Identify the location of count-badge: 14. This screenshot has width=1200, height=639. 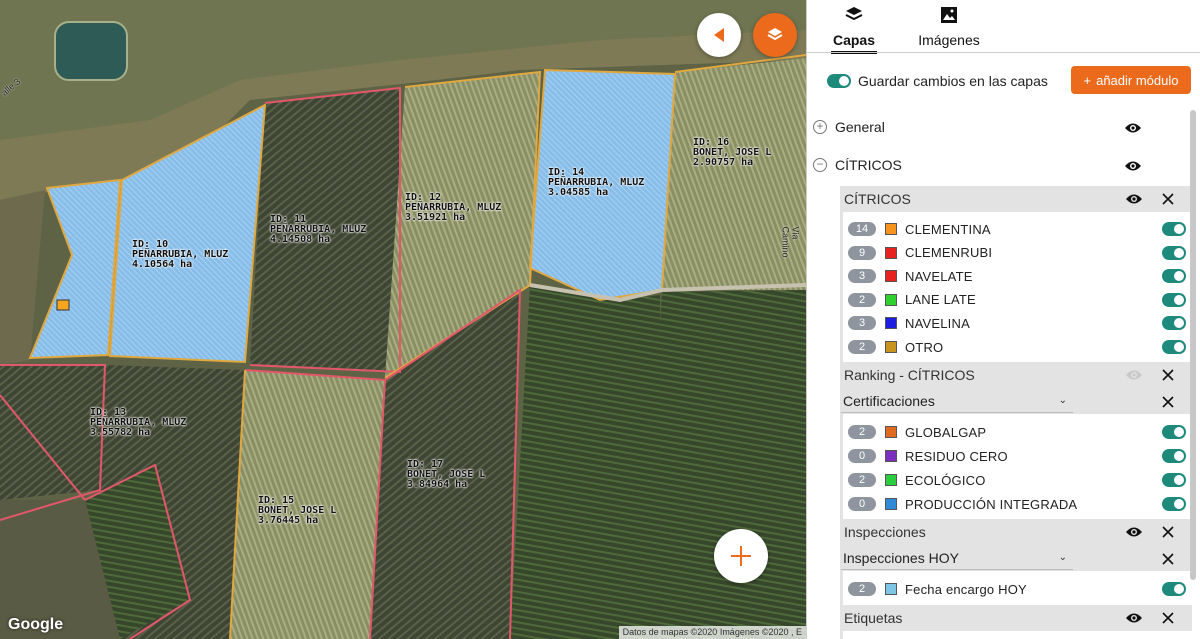
(862, 229).